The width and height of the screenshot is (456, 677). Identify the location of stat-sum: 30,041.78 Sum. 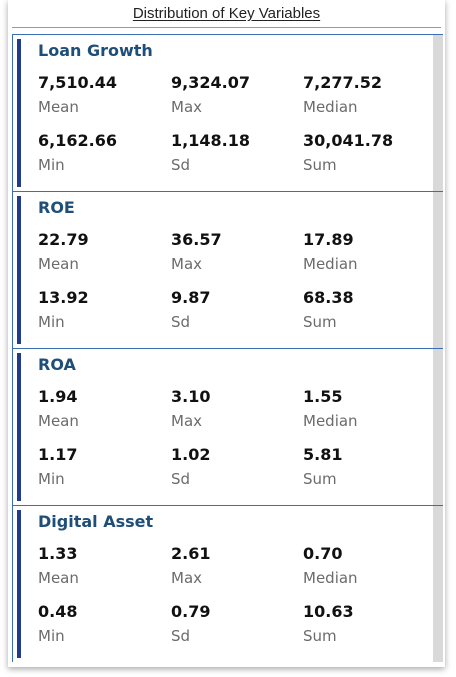
(348, 153).